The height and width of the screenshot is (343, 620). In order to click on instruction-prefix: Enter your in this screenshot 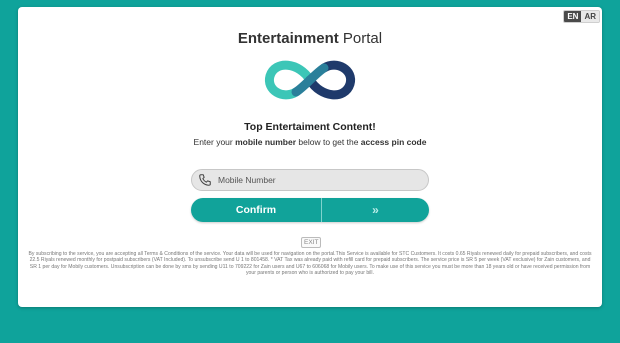, I will do `click(214, 142)`.